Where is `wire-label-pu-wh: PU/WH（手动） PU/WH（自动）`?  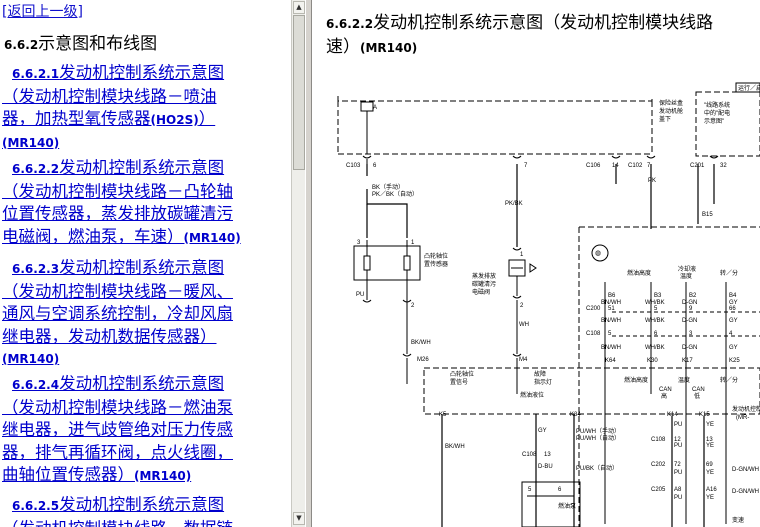
wire-label-pu-wh: PU/WH（手动） PU/WH（自动） is located at coordinates (598, 434).